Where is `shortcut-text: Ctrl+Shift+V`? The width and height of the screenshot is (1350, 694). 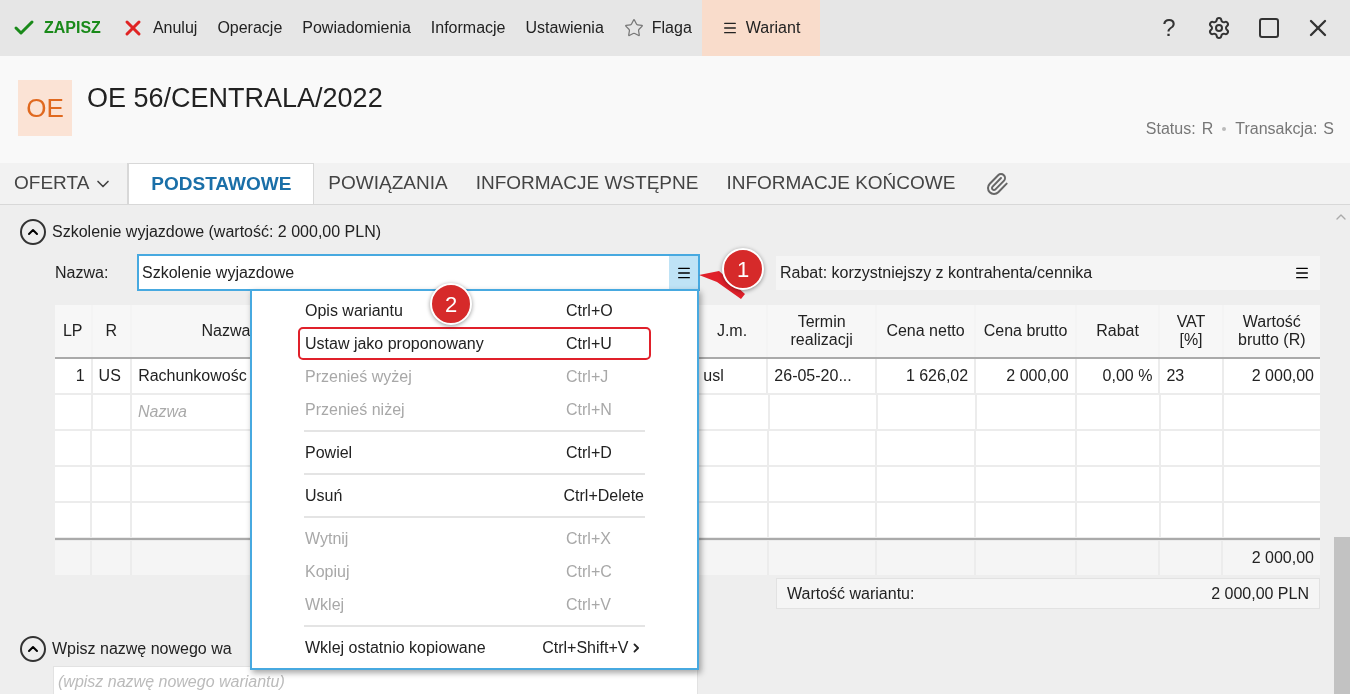 shortcut-text: Ctrl+Shift+V is located at coordinates (585, 647).